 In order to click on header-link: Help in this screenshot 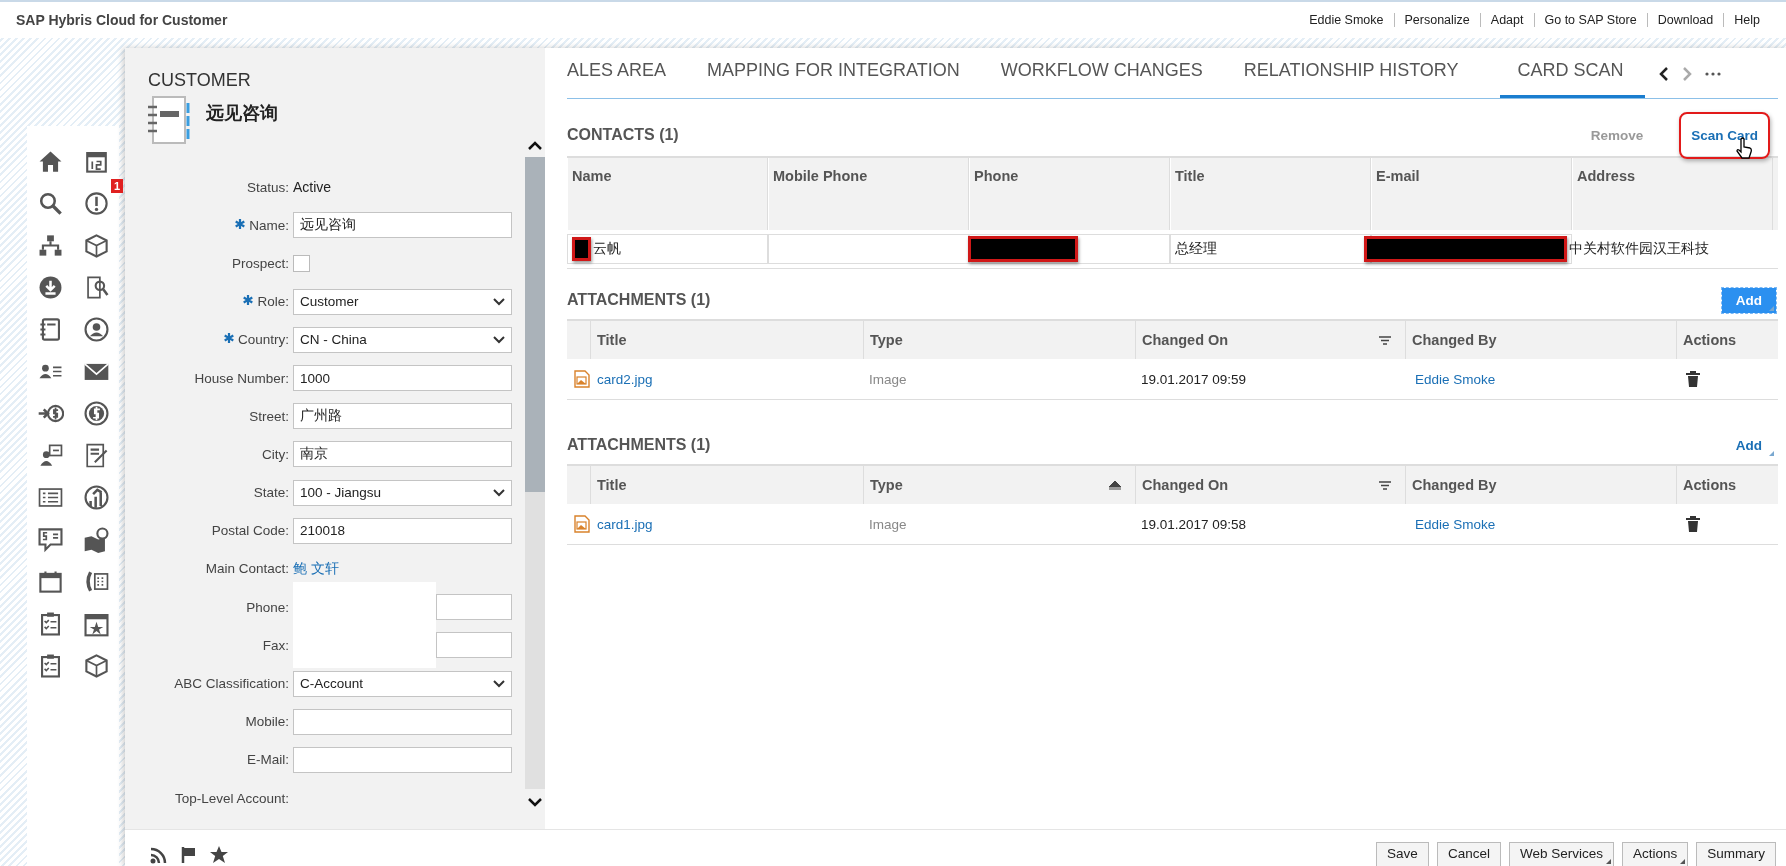, I will do `click(1747, 20)`.